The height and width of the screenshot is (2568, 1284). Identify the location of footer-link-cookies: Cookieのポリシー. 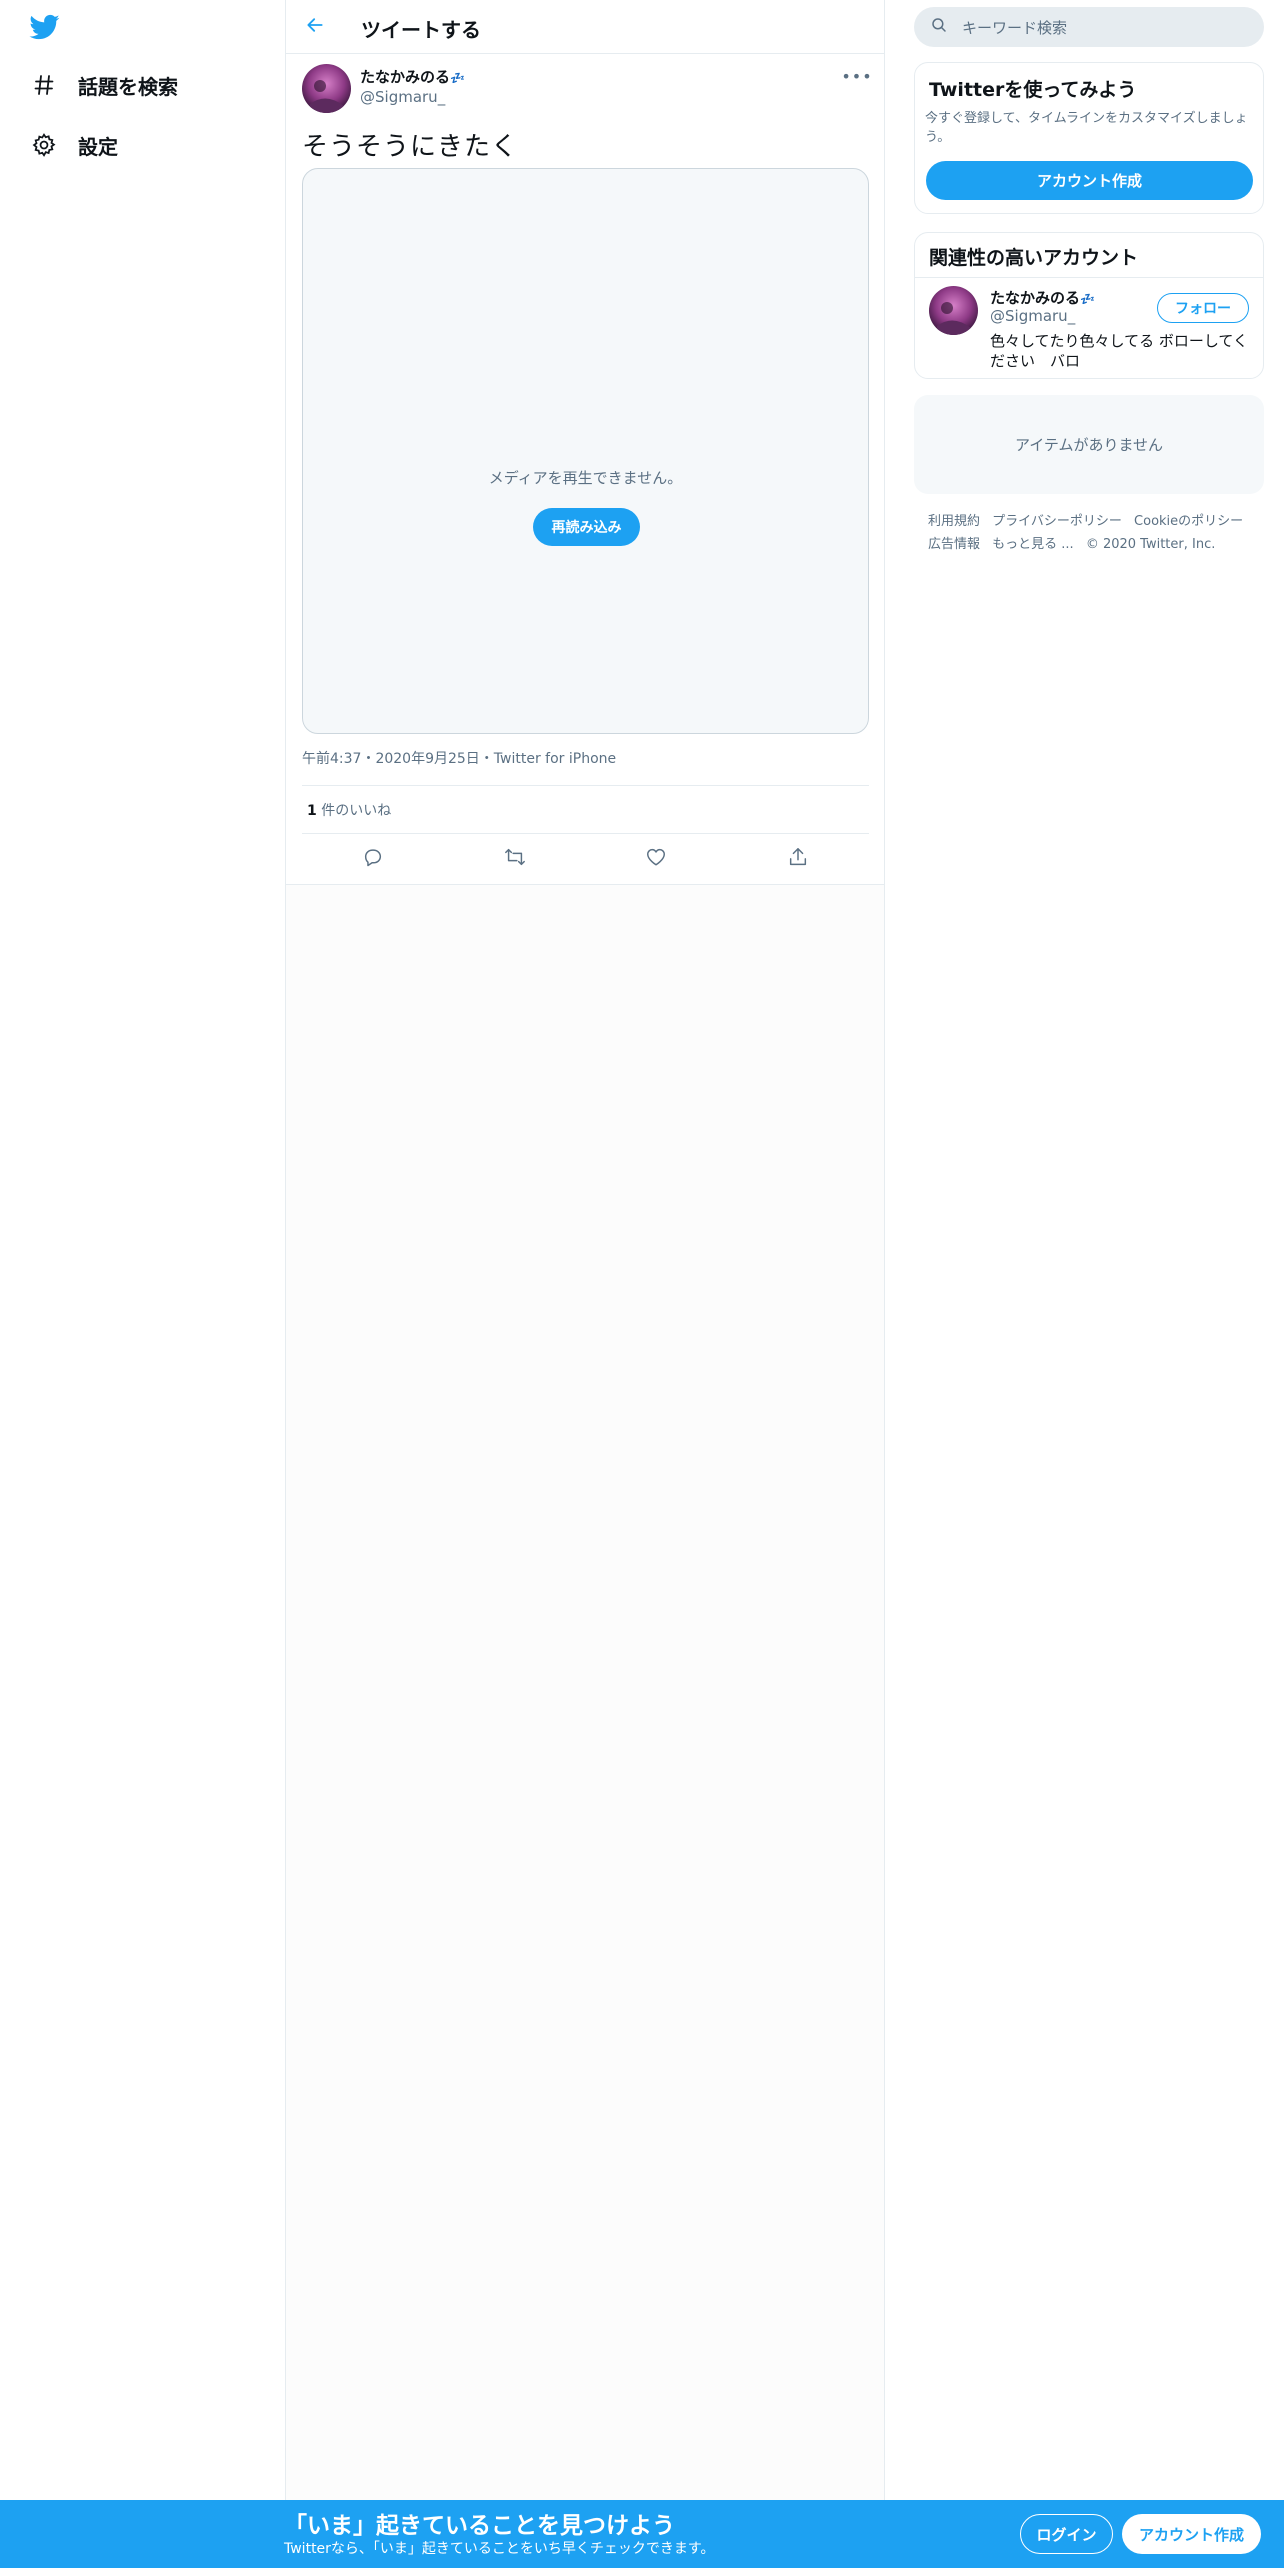
(1188, 521).